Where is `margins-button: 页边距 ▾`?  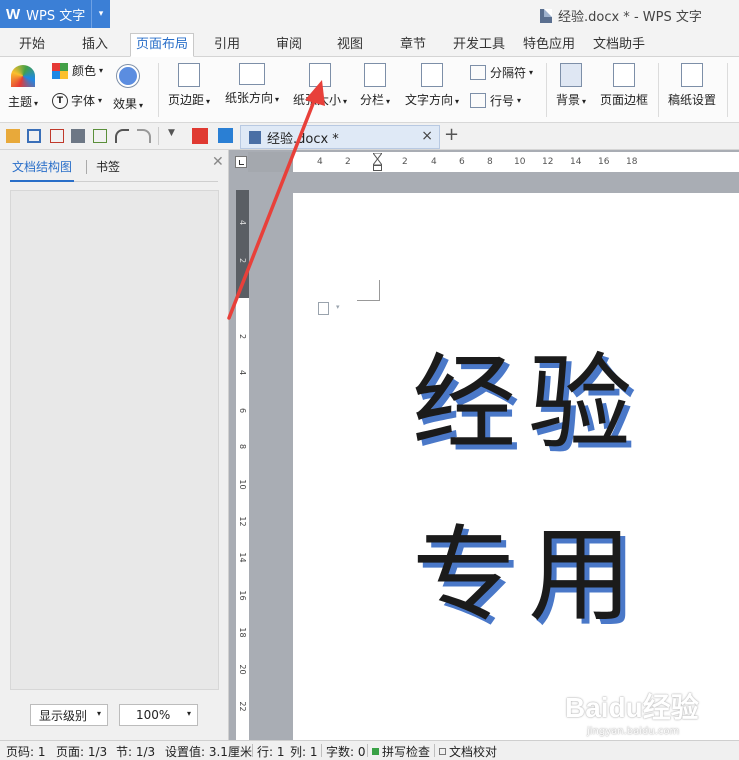
margins-button: 页边距 ▾ is located at coordinates (189, 85).